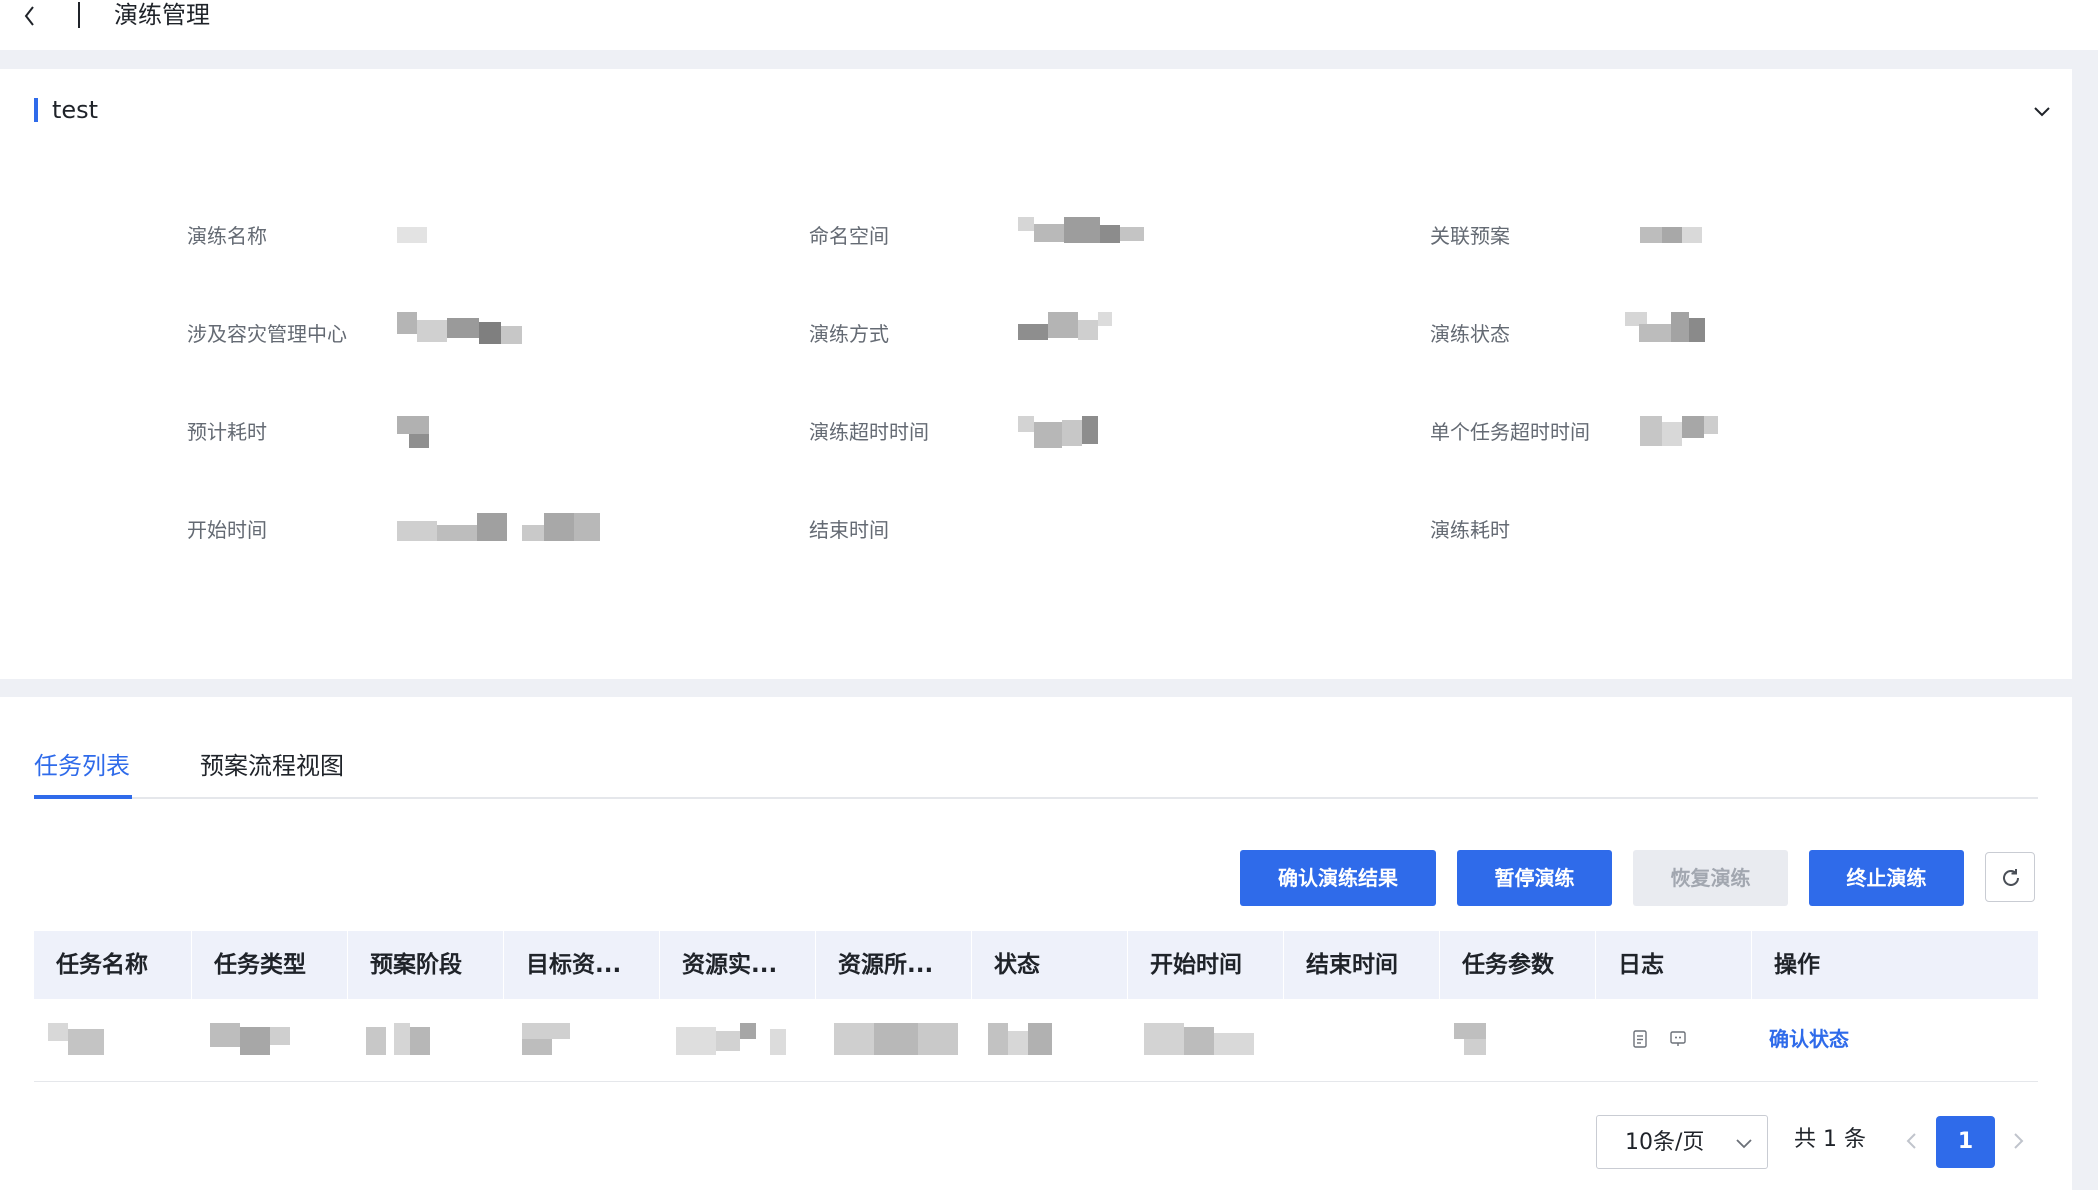 The height and width of the screenshot is (1190, 2098). What do you see at coordinates (1640, 1039) in the screenshot?
I see `log-file-icon` at bounding box center [1640, 1039].